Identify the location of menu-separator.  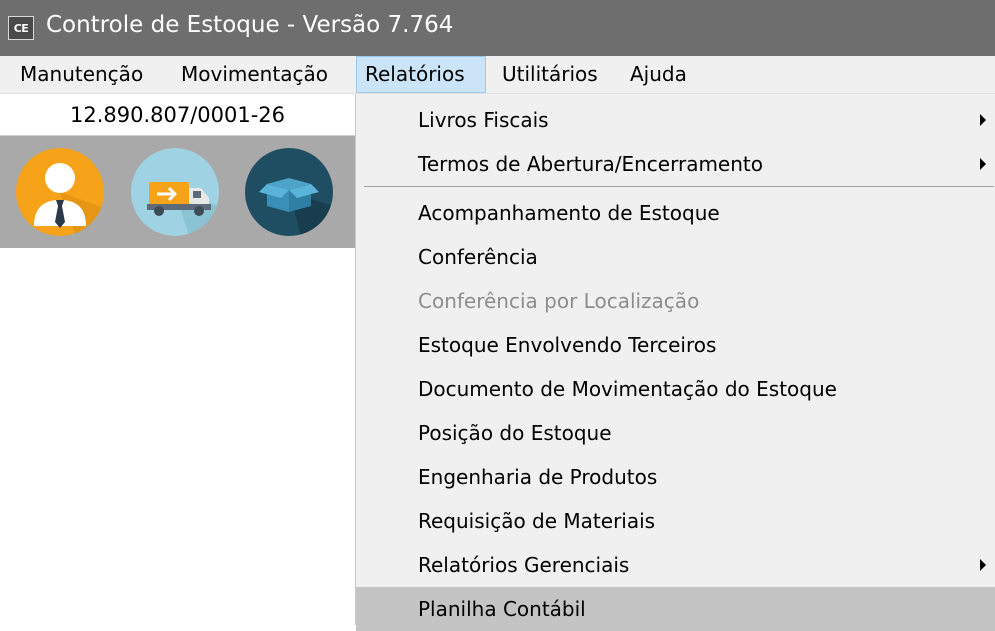
(679, 186).